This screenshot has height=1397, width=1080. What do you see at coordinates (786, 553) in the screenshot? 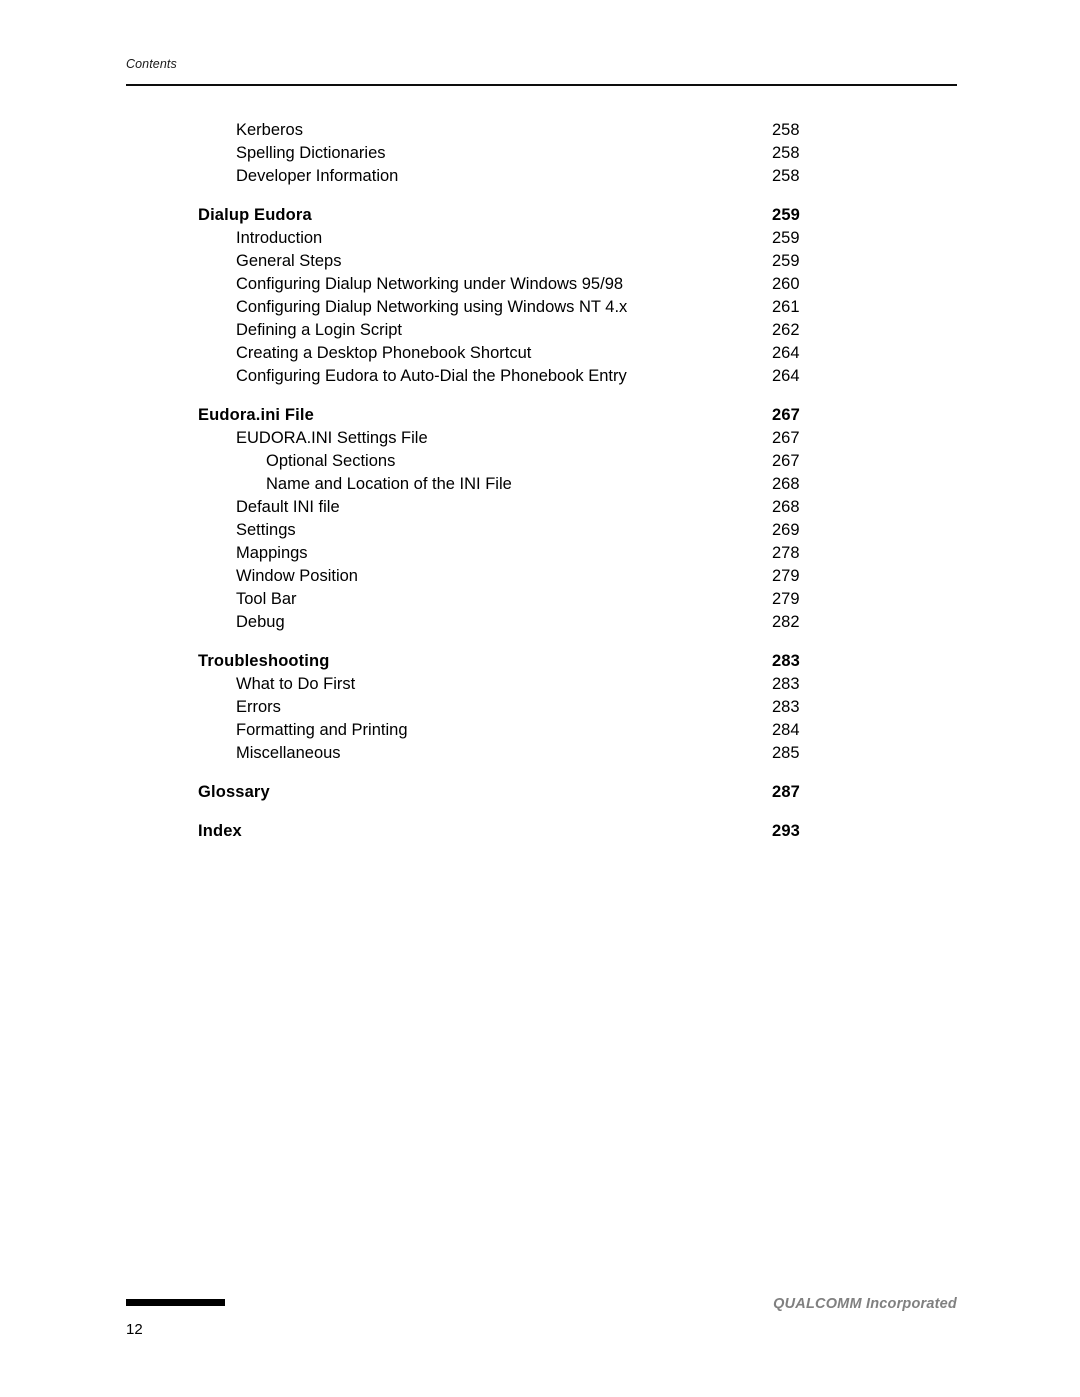
I see `toc-entry-page-number: 278` at bounding box center [786, 553].